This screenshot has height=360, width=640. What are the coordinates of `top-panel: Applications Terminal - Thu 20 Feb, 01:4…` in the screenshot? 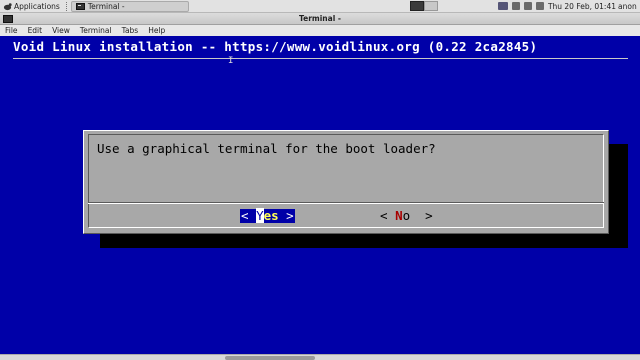 It's located at (320, 6).